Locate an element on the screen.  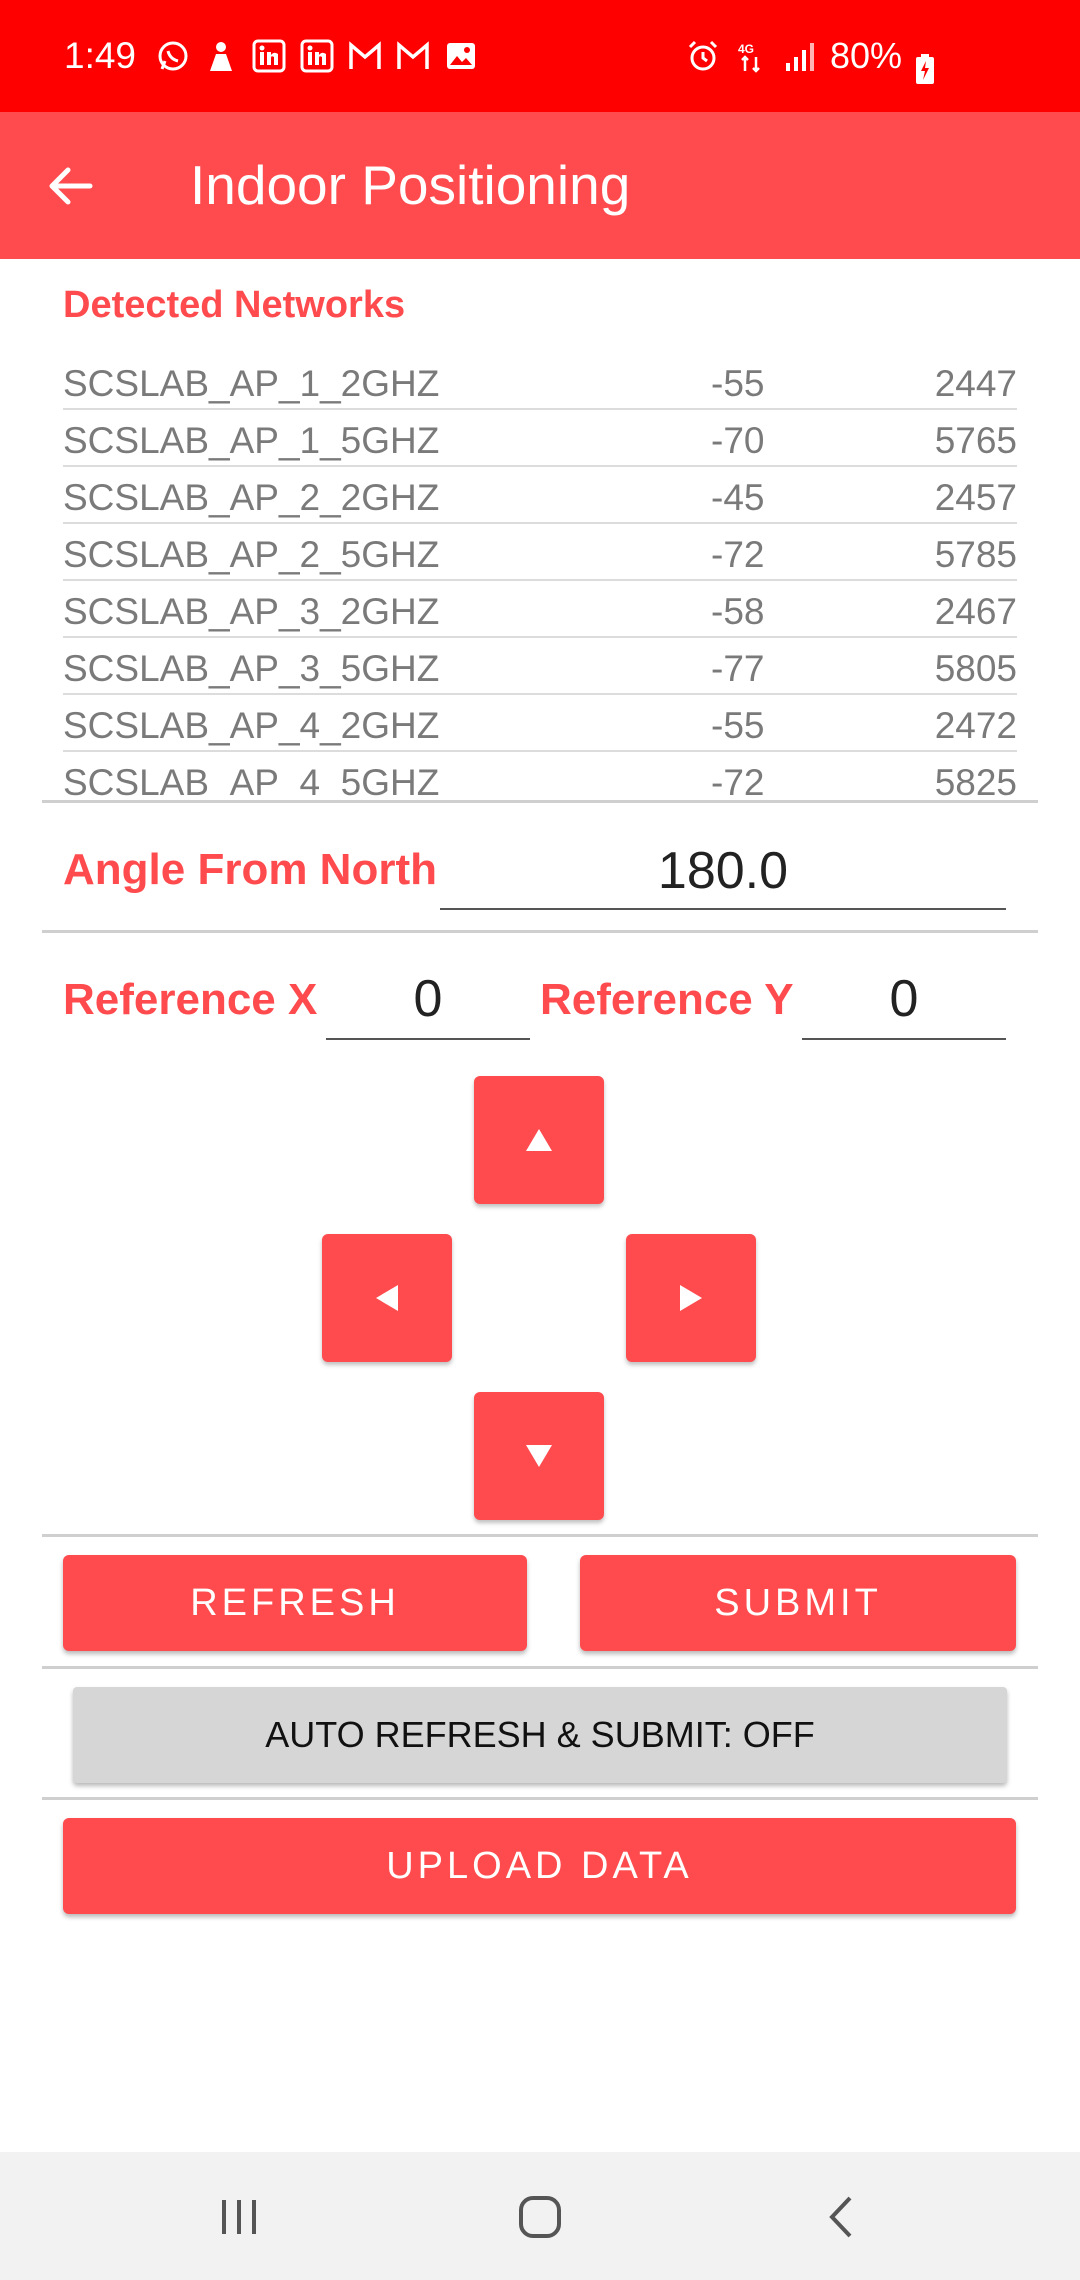
home-icon is located at coordinates (540, 2217).